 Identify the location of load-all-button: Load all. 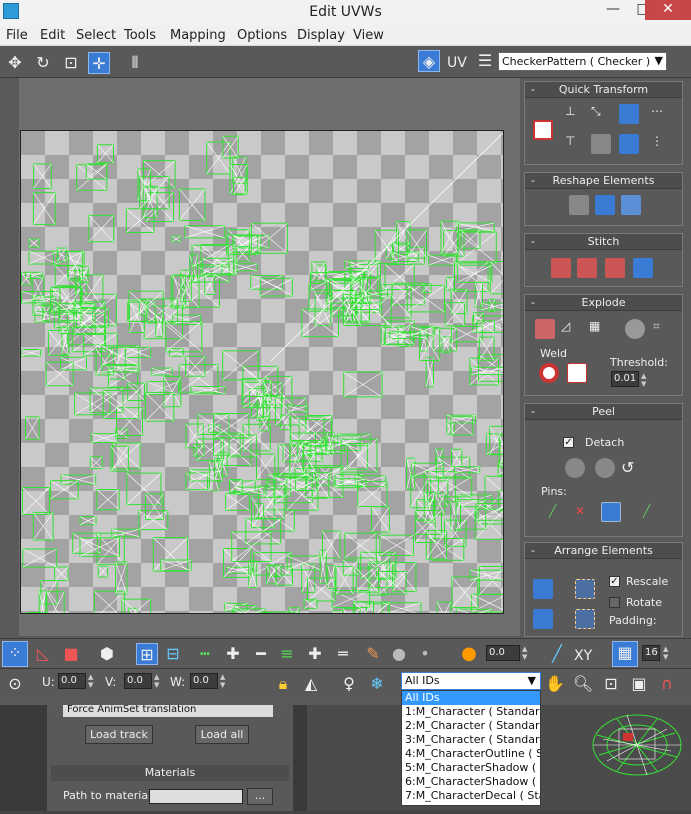
(222, 734).